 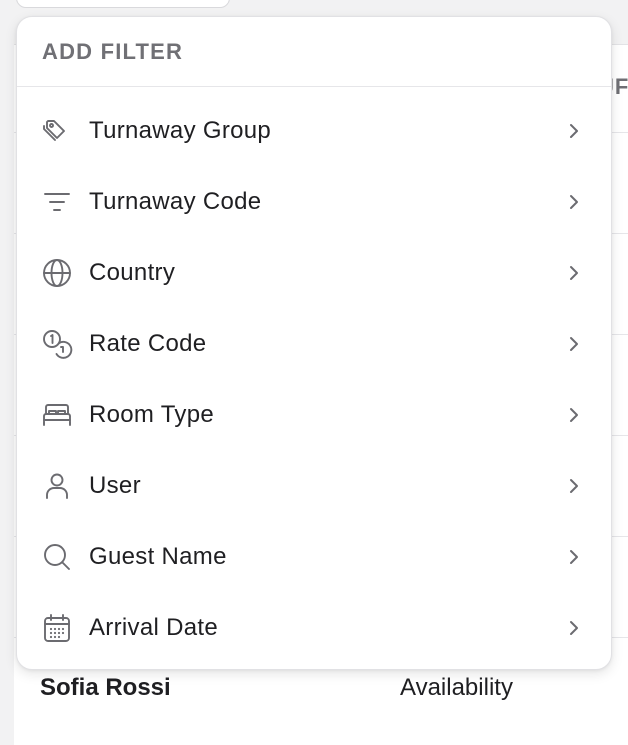 What do you see at coordinates (314, 201) in the screenshot?
I see `menu-item-turnaway-code: Turnaway Code` at bounding box center [314, 201].